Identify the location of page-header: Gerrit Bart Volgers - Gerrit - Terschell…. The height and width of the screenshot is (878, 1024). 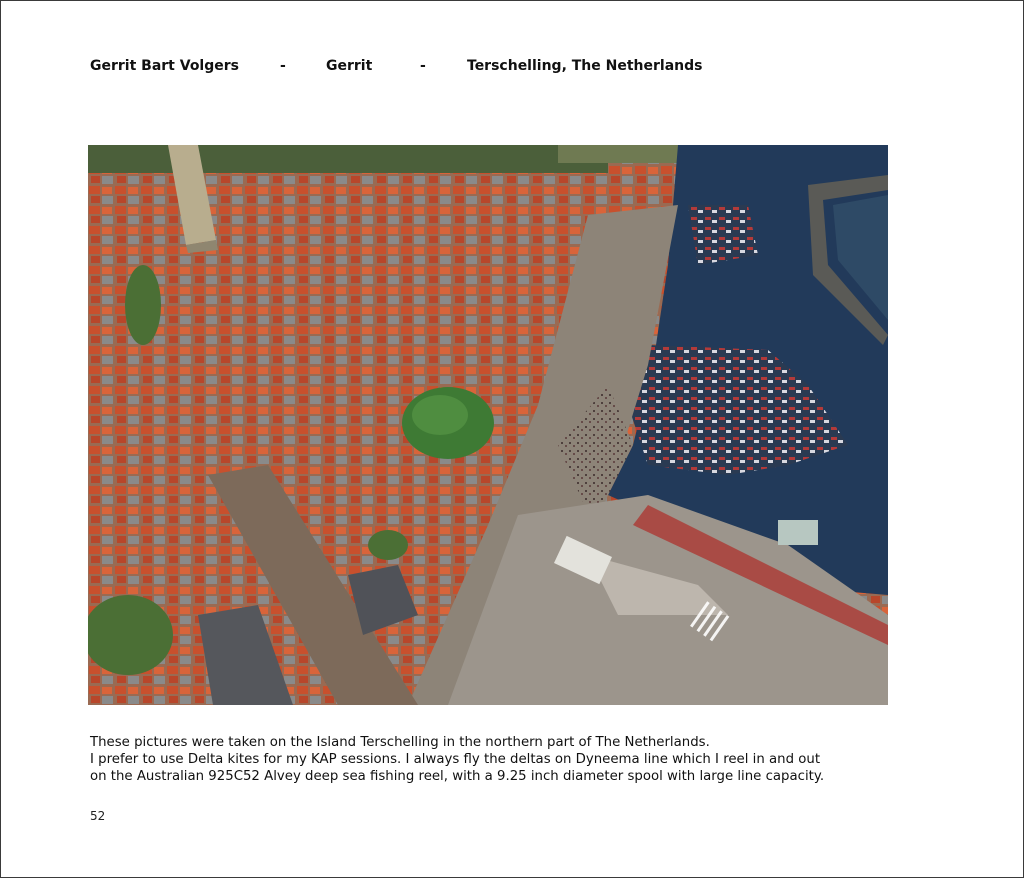
(512, 68).